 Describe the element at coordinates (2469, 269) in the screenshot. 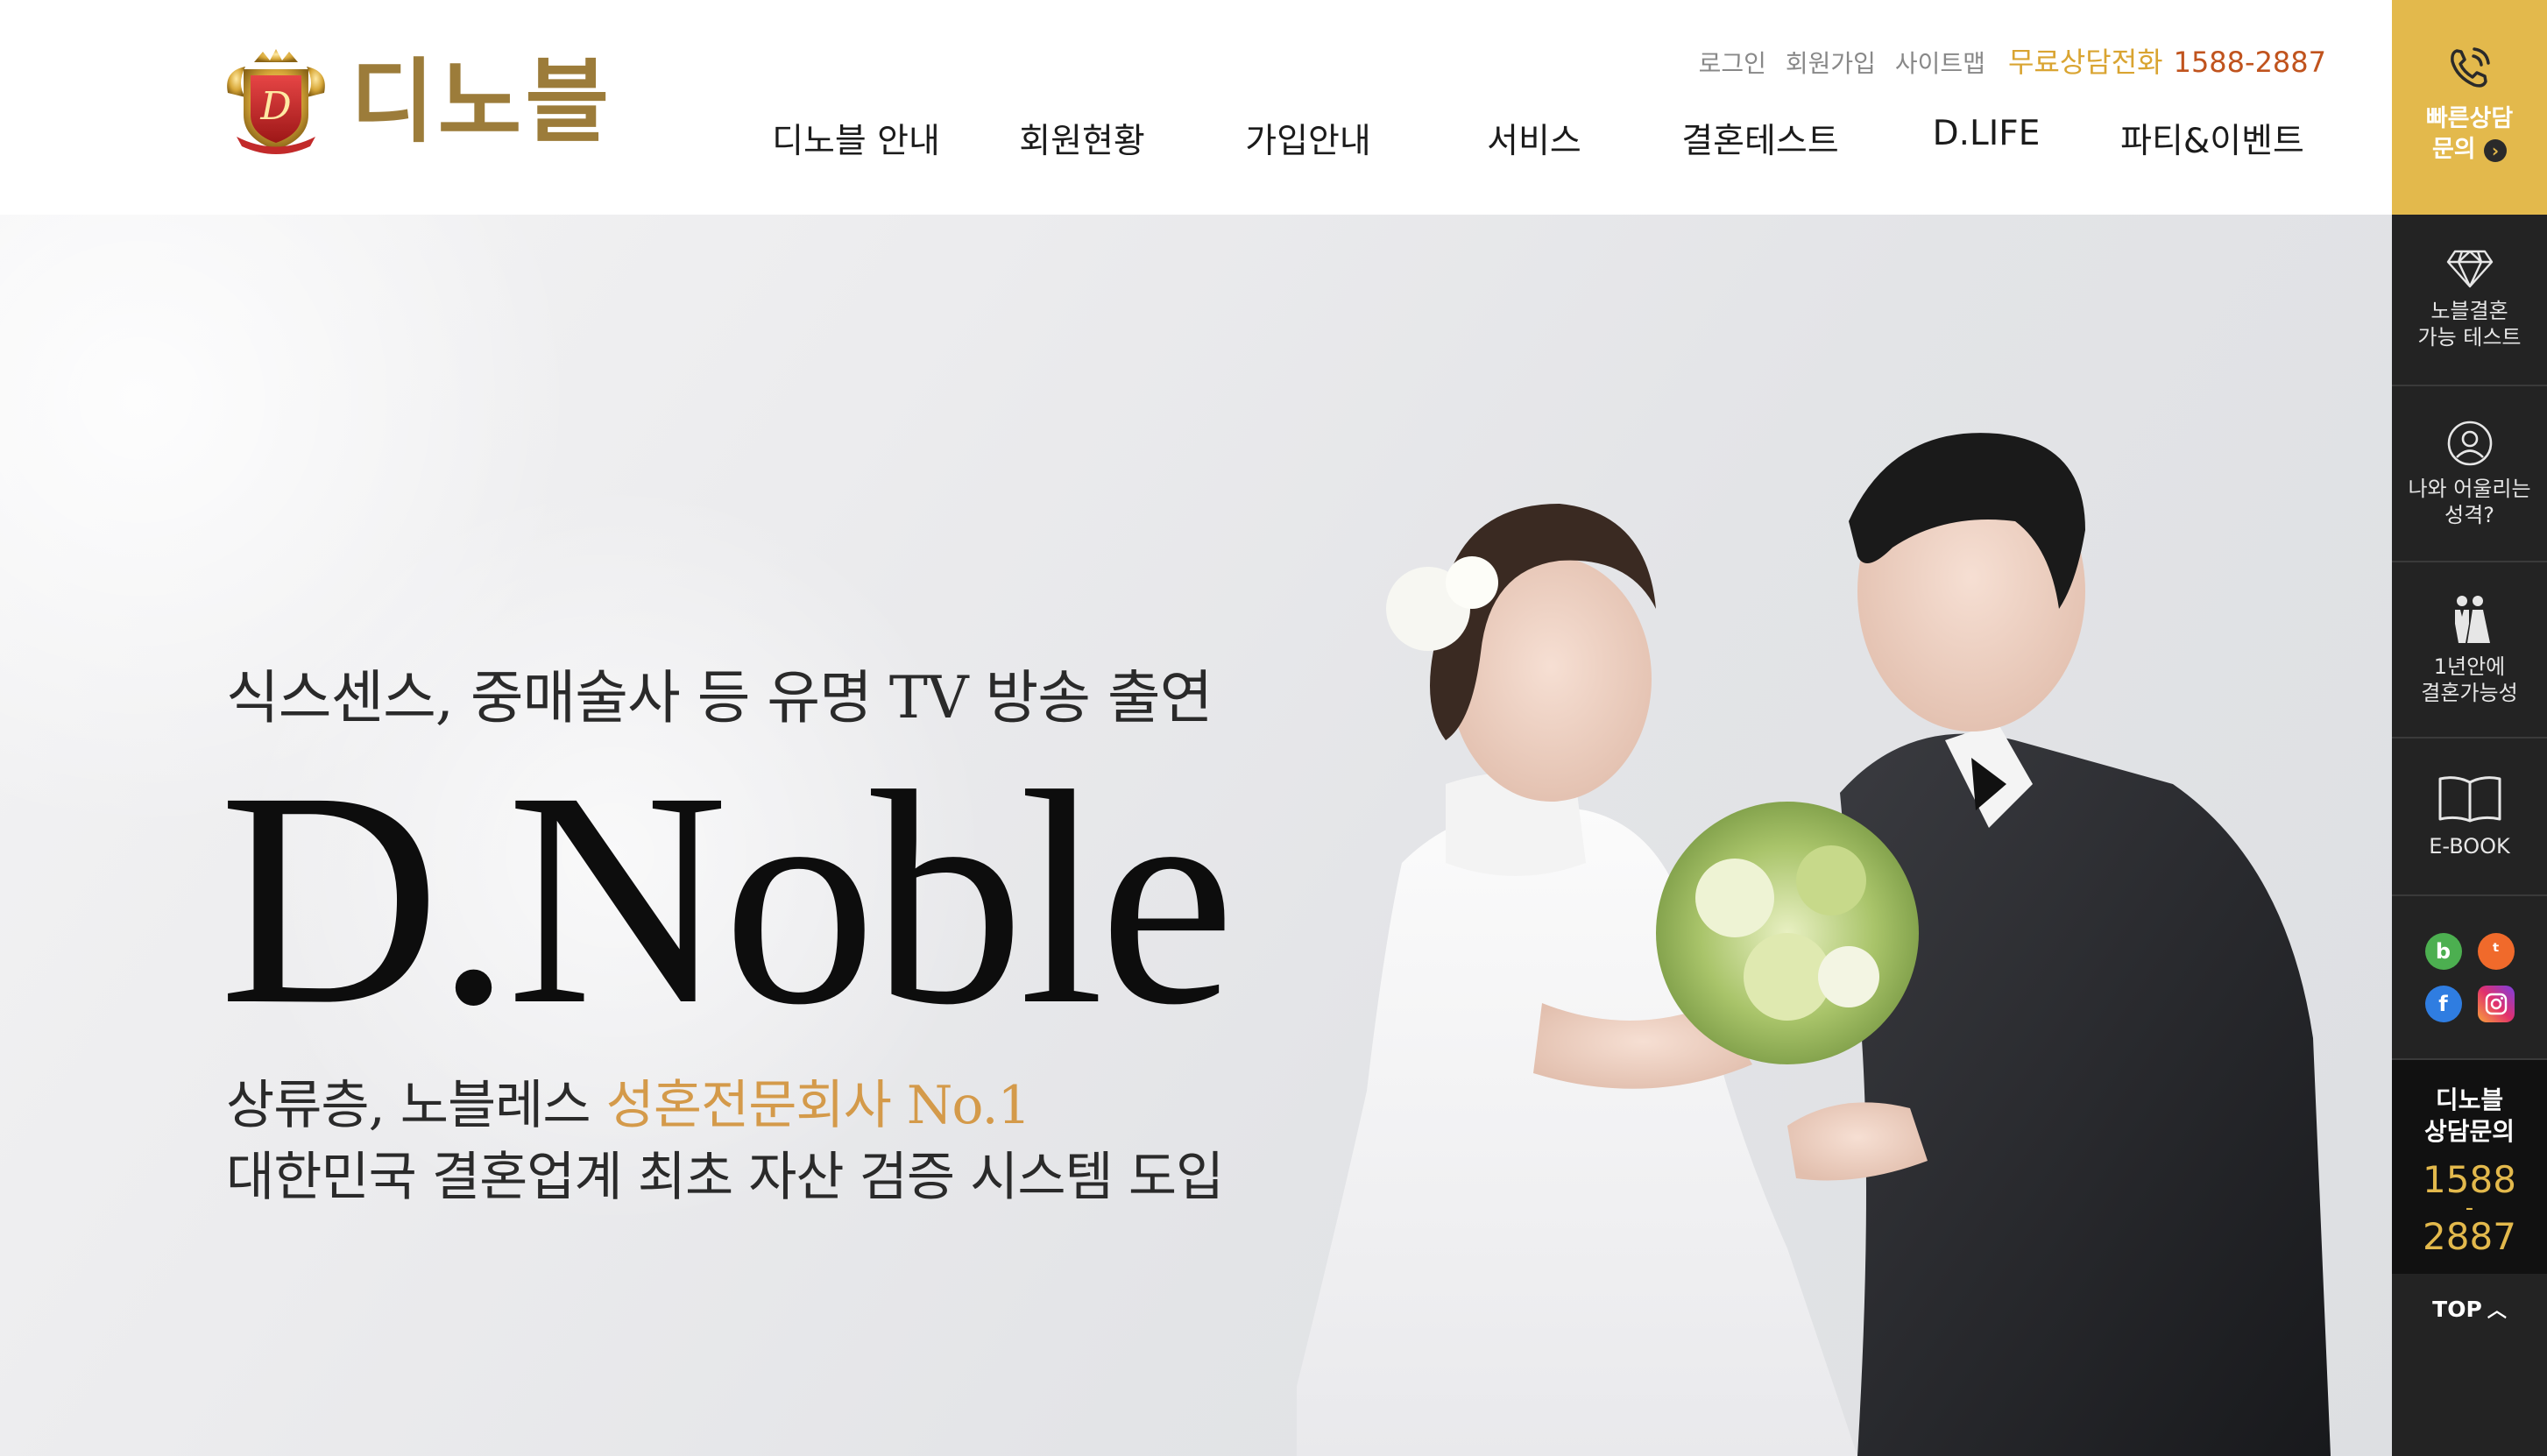

I see `diamond-icon` at that location.